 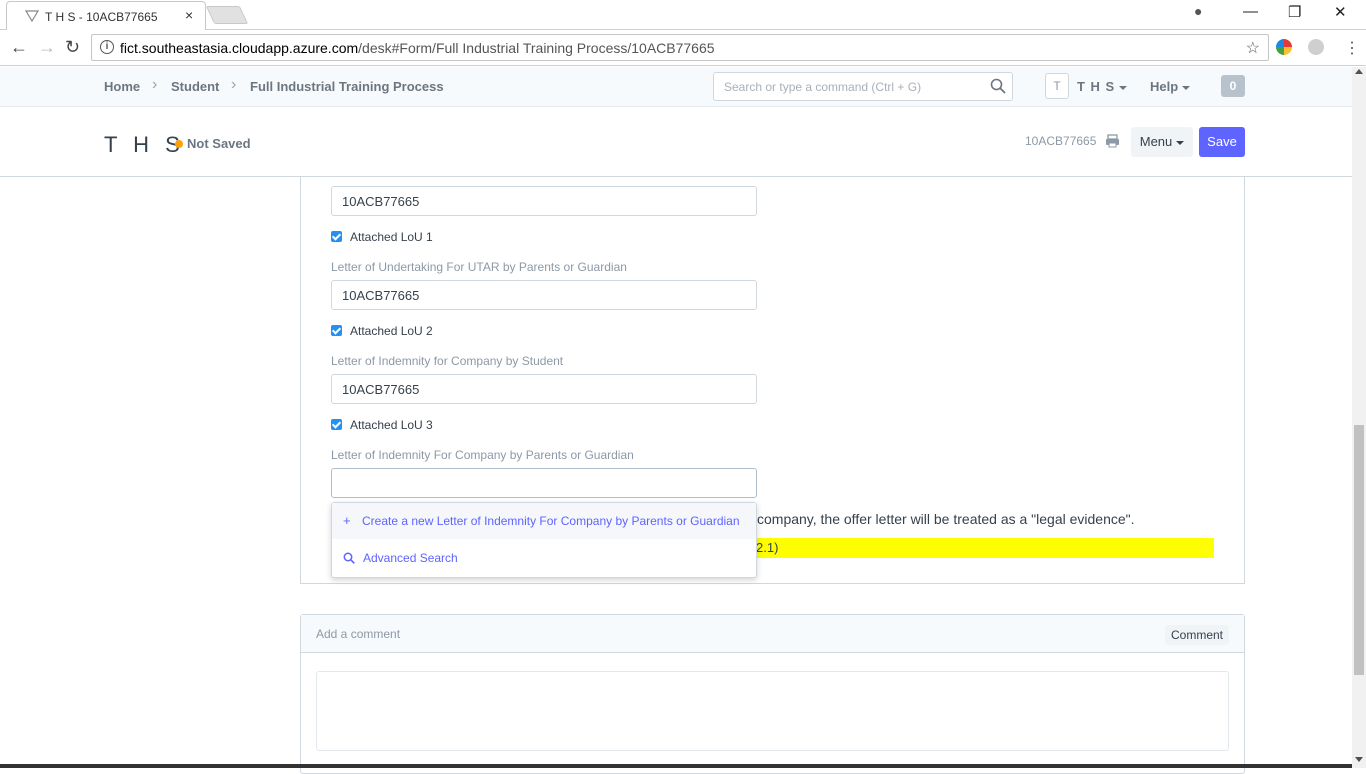 What do you see at coordinates (1359, 417) in the screenshot?
I see `page-scrollbar` at bounding box center [1359, 417].